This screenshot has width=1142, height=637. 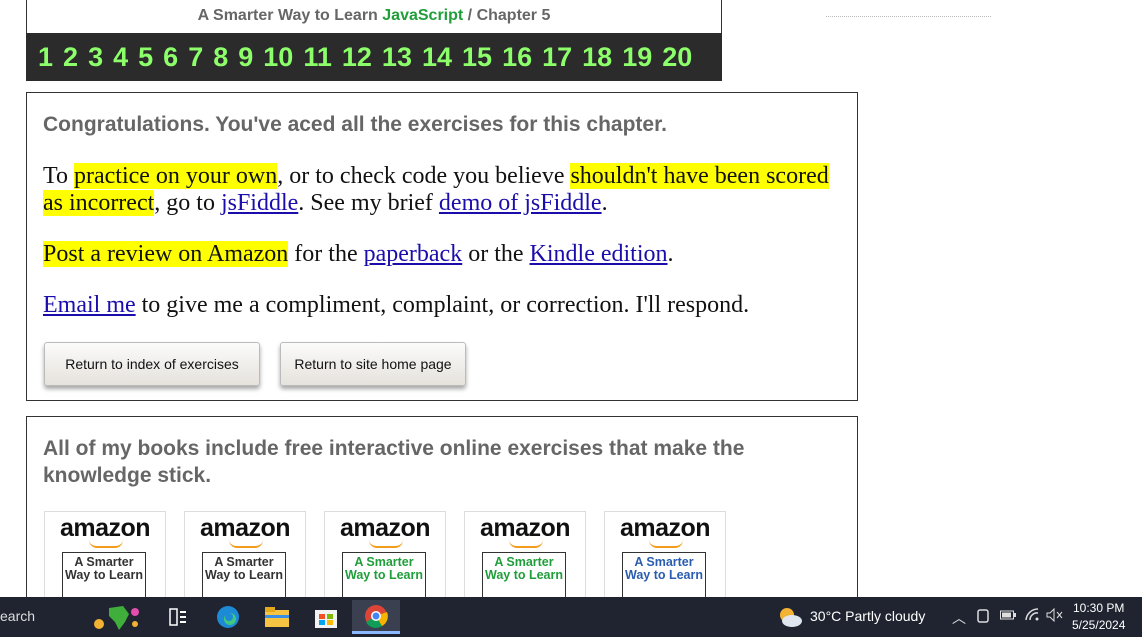 What do you see at coordinates (45, 57) in the screenshot?
I see `chapter-link-1: 1` at bounding box center [45, 57].